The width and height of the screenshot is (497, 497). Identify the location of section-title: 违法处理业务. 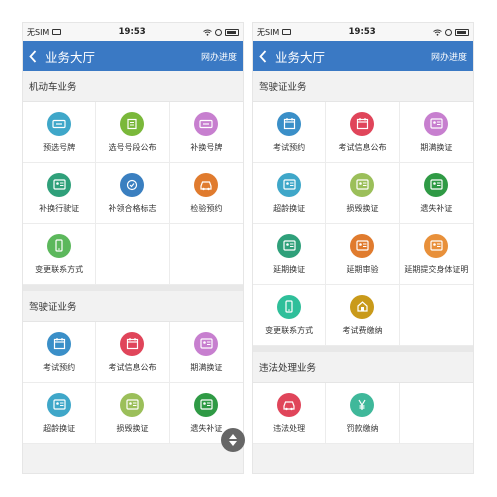
(363, 367).